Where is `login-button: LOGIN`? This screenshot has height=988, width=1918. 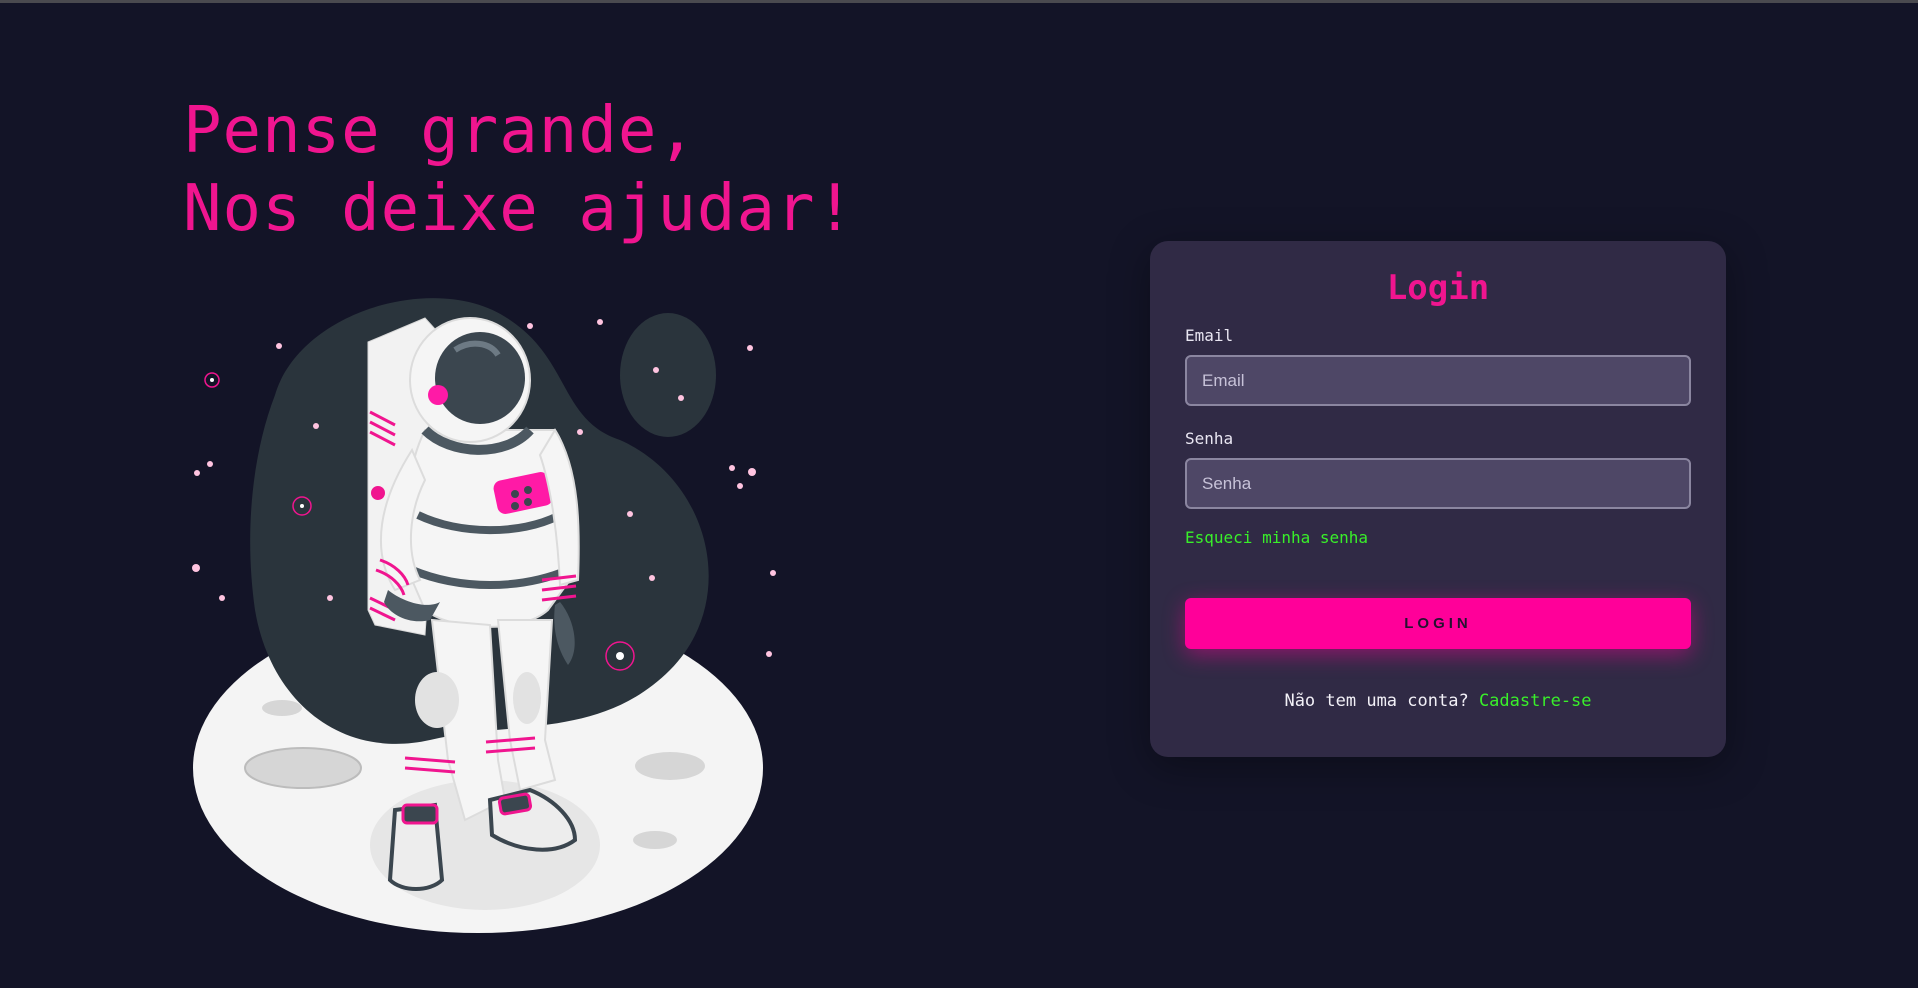
login-button: LOGIN is located at coordinates (1438, 623).